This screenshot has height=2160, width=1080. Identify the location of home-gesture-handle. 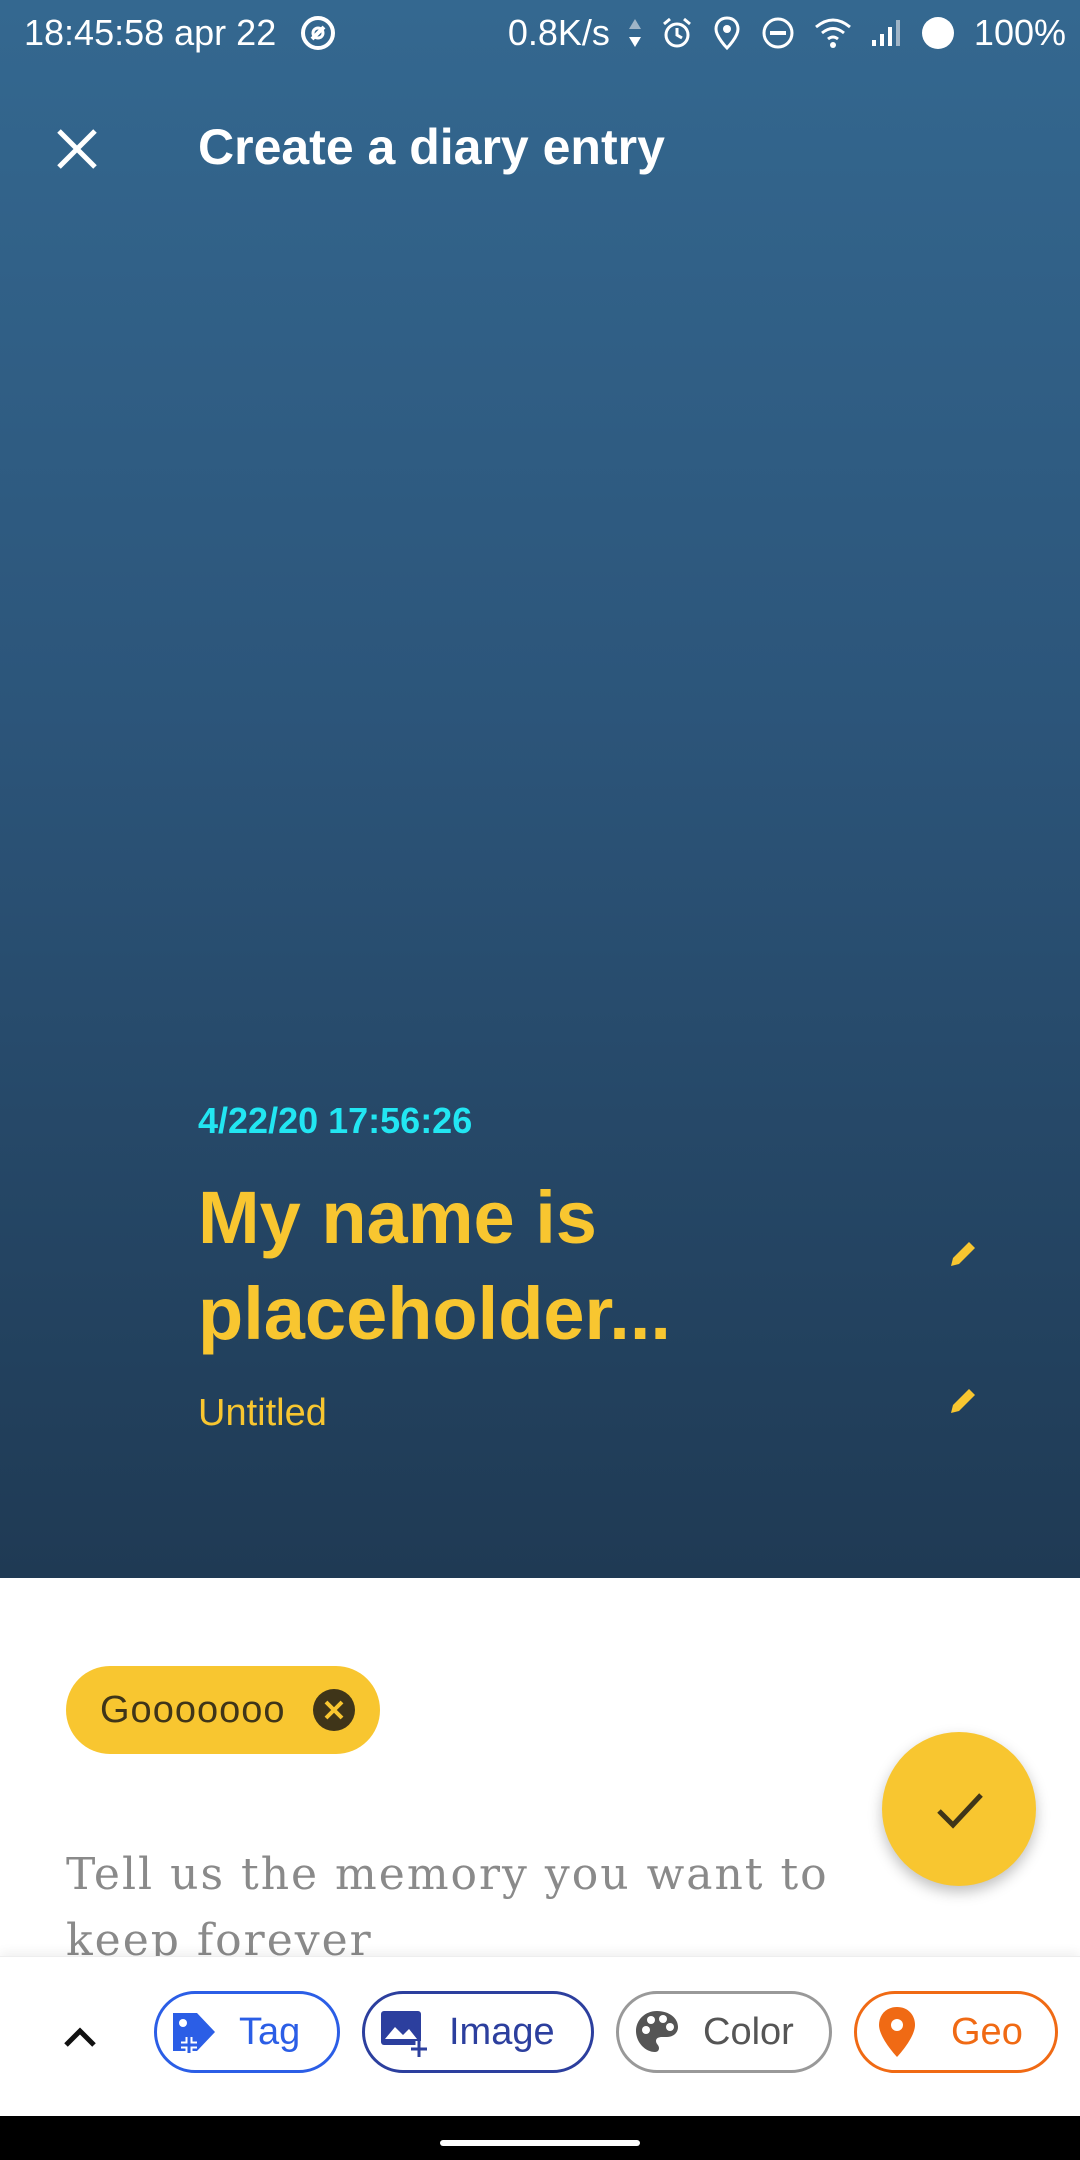
(540, 2143).